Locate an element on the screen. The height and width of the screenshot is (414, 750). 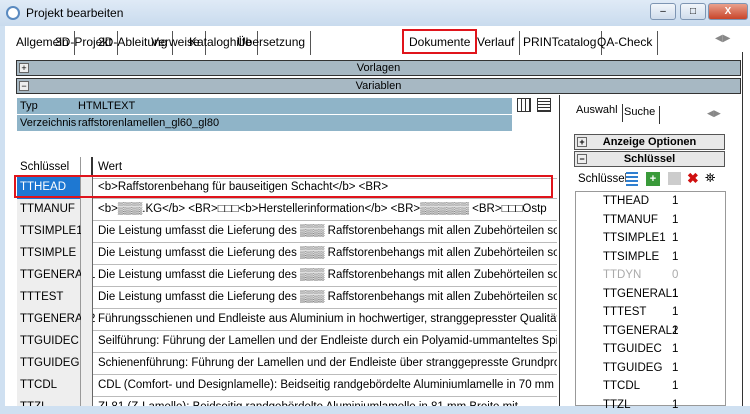
key-list-item: TTMANUF 1 is located at coordinates (653, 220).